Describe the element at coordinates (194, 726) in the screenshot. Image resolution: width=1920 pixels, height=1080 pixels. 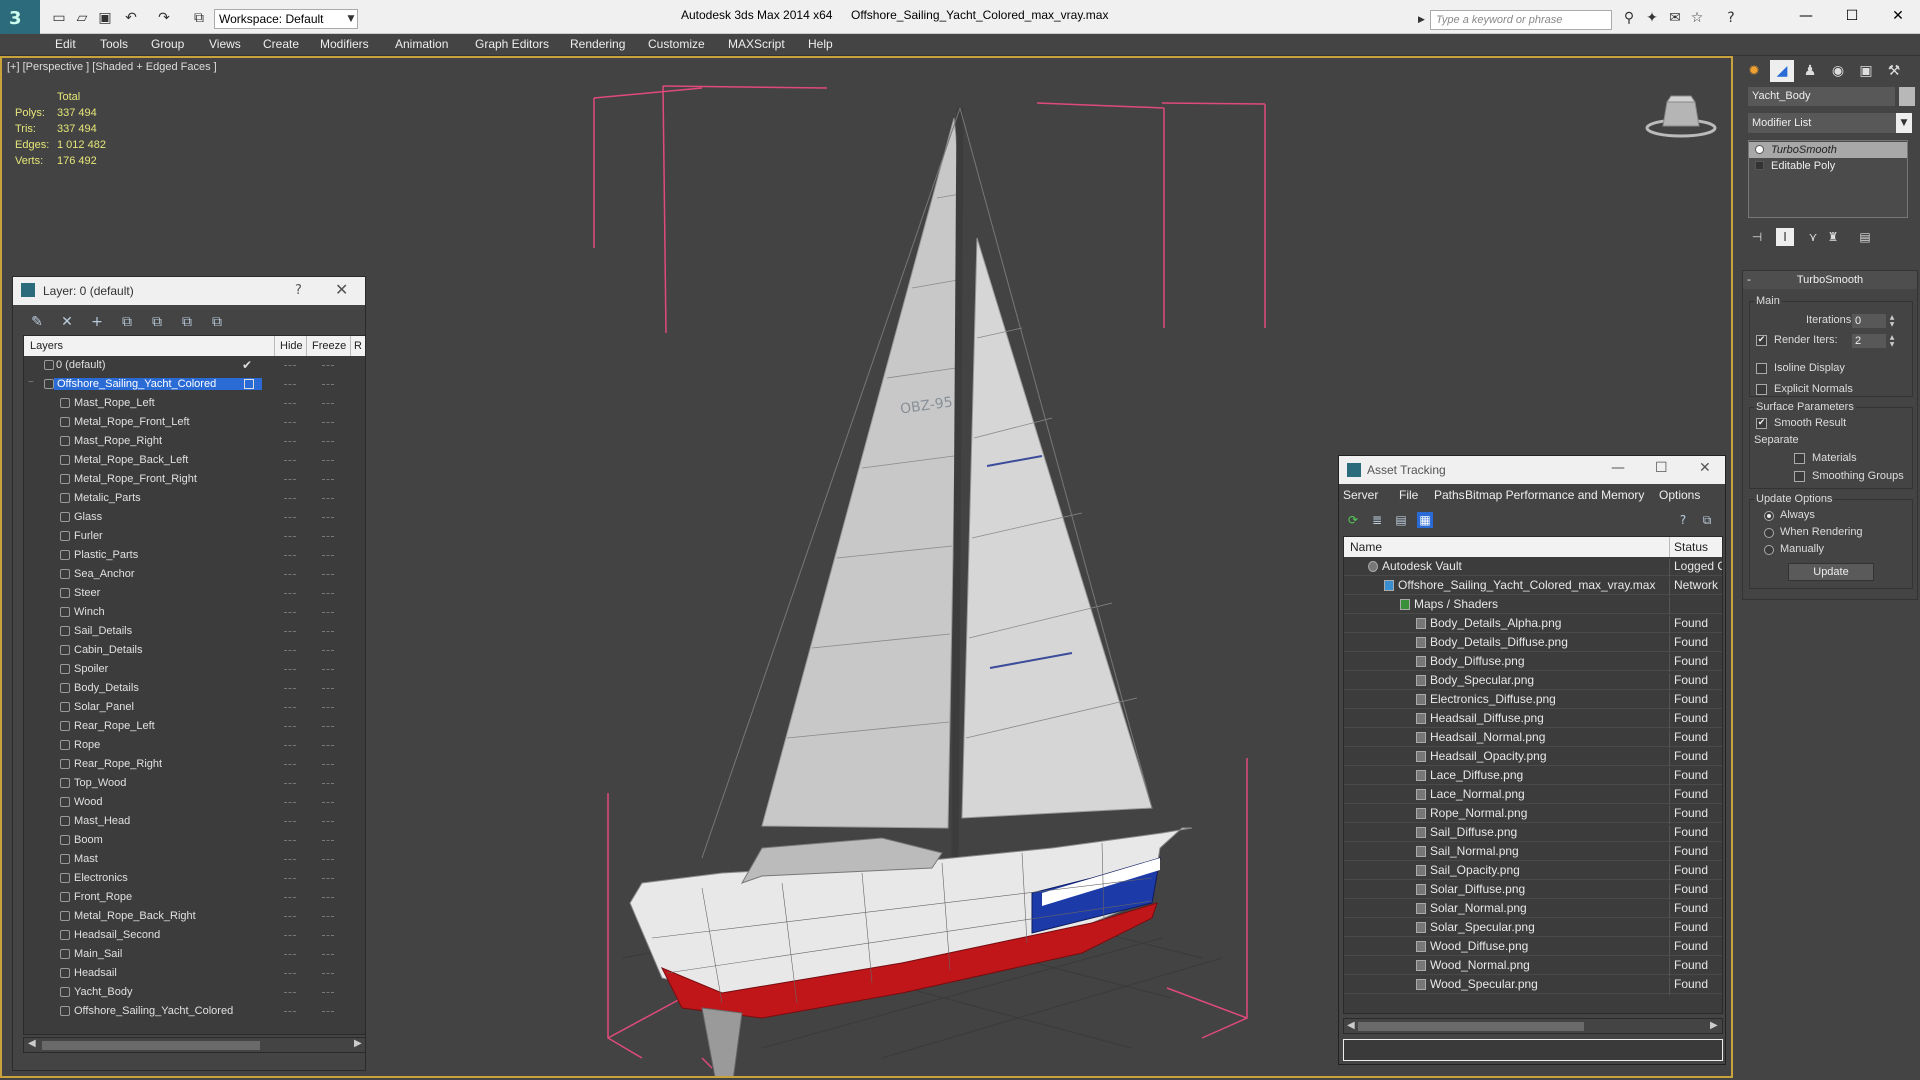
I see `layer-object-row: Rear_Rope_Left` at that location.